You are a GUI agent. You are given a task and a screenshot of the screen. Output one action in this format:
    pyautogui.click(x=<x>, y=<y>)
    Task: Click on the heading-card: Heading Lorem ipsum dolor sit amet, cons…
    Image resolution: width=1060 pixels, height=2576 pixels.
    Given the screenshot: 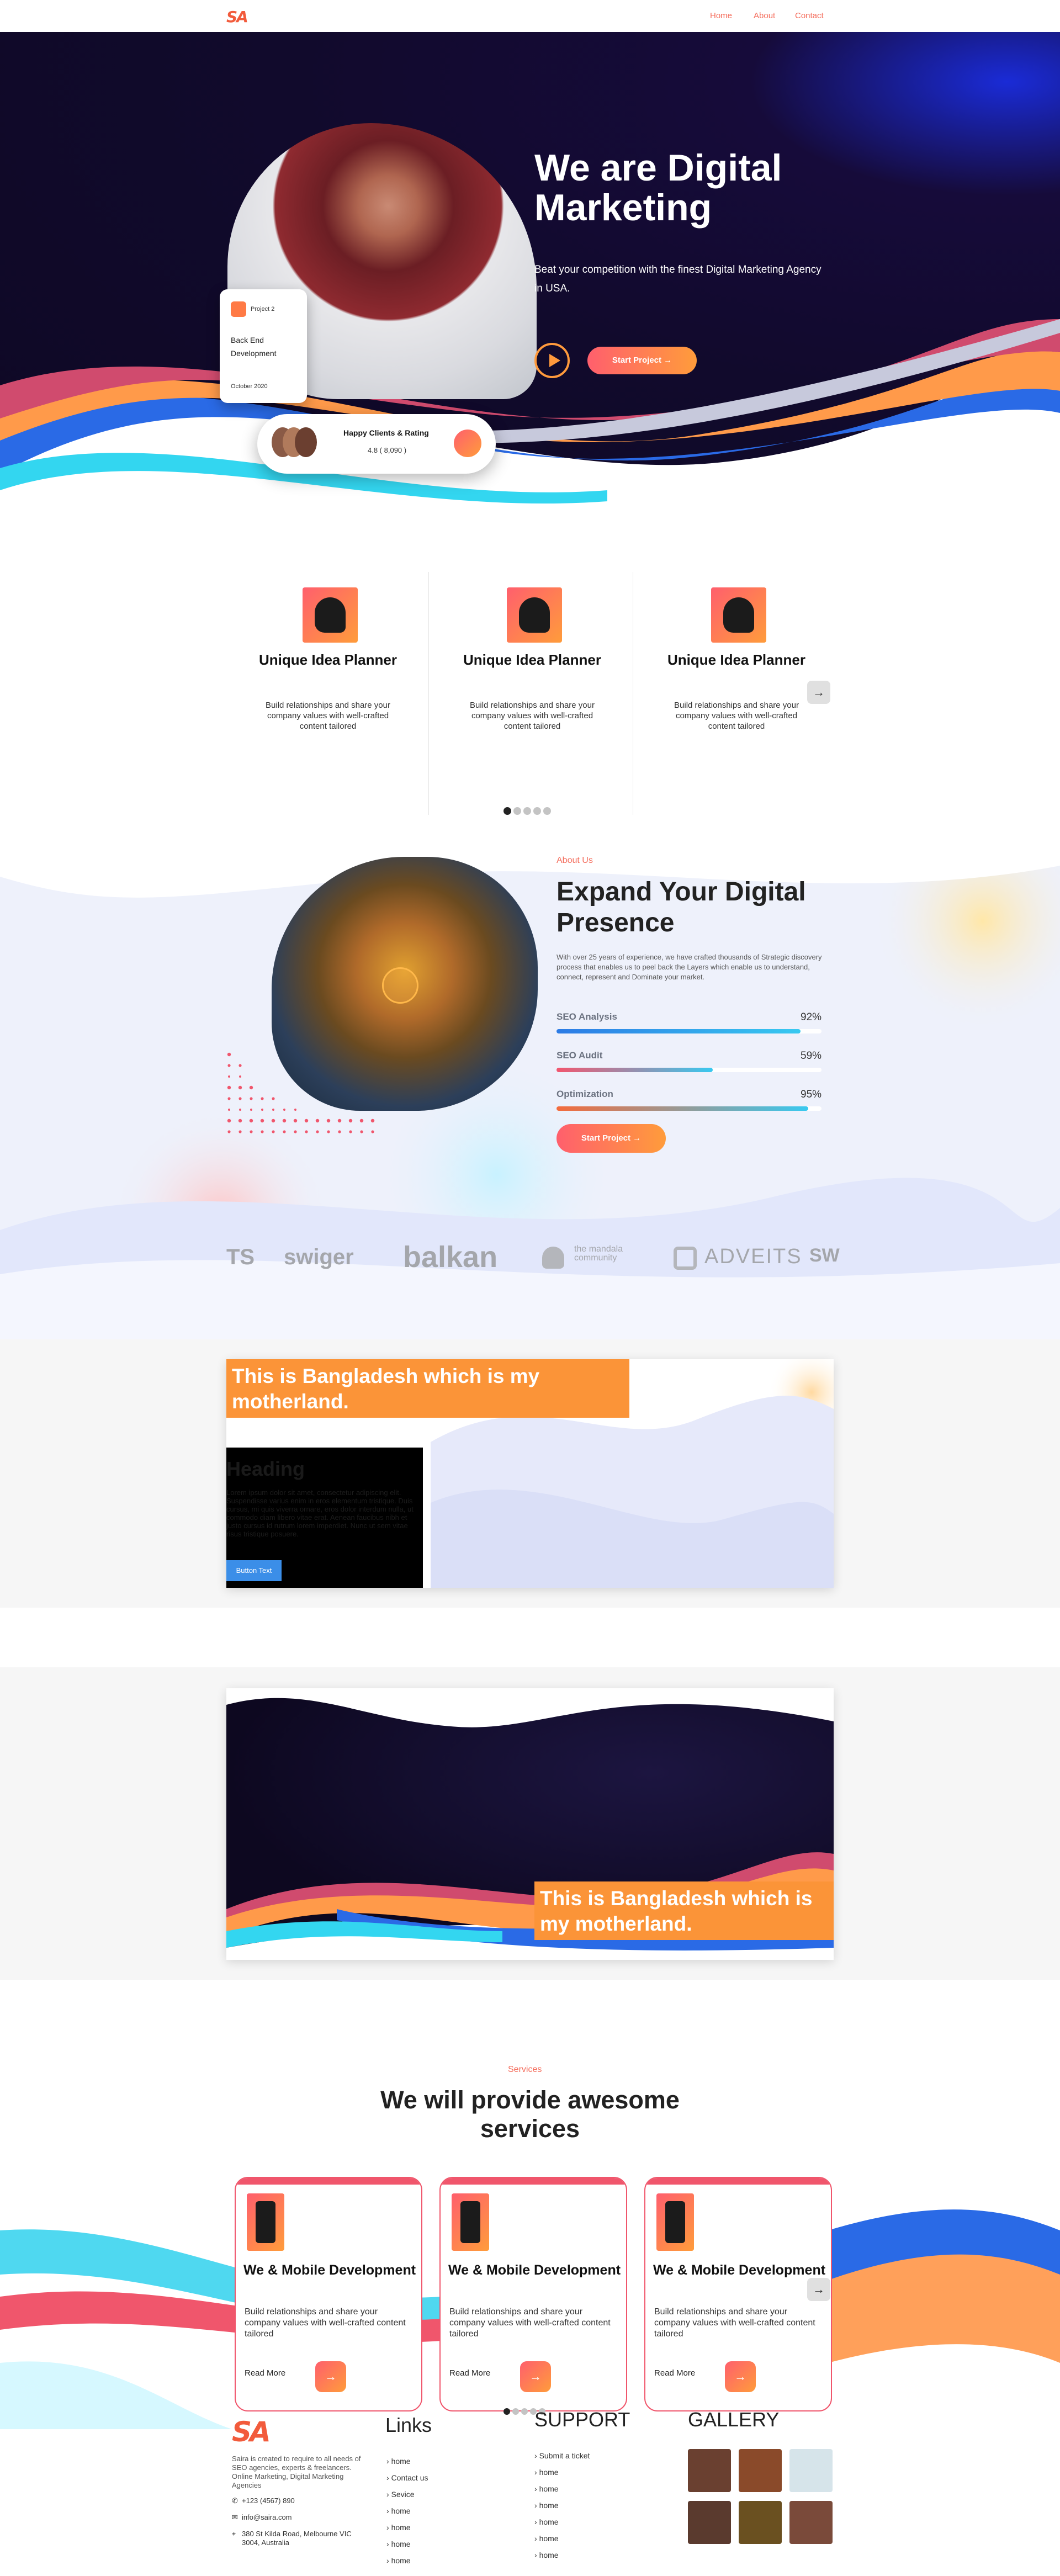 What is the action you would take?
    pyautogui.click(x=325, y=1518)
    